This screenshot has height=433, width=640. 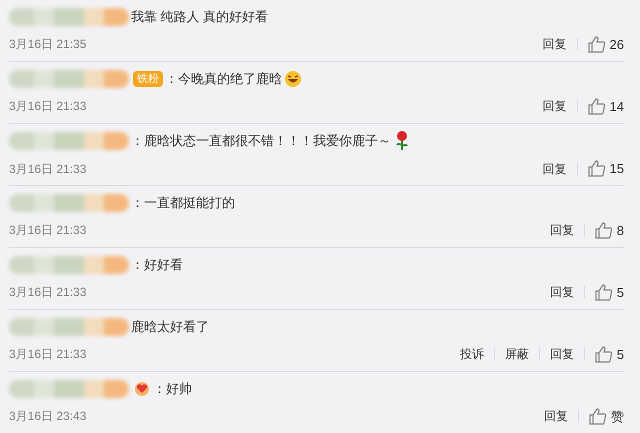 I want to click on like-button: 15, so click(x=606, y=168).